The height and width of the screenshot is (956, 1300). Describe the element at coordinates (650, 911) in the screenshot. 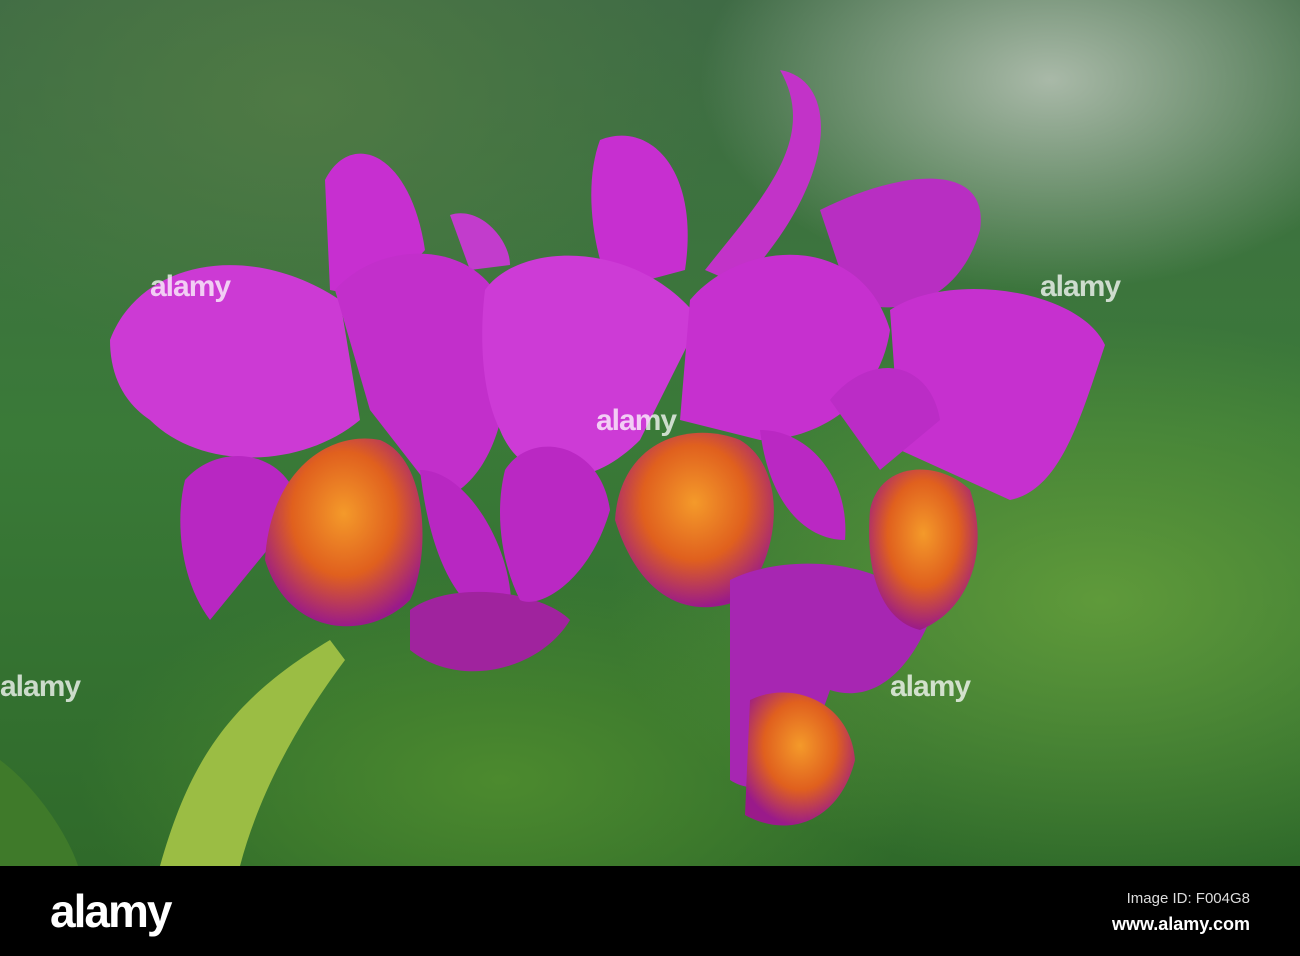

I see `footer-bar: alamy Image ID: F004G8 www.alamy.com` at that location.